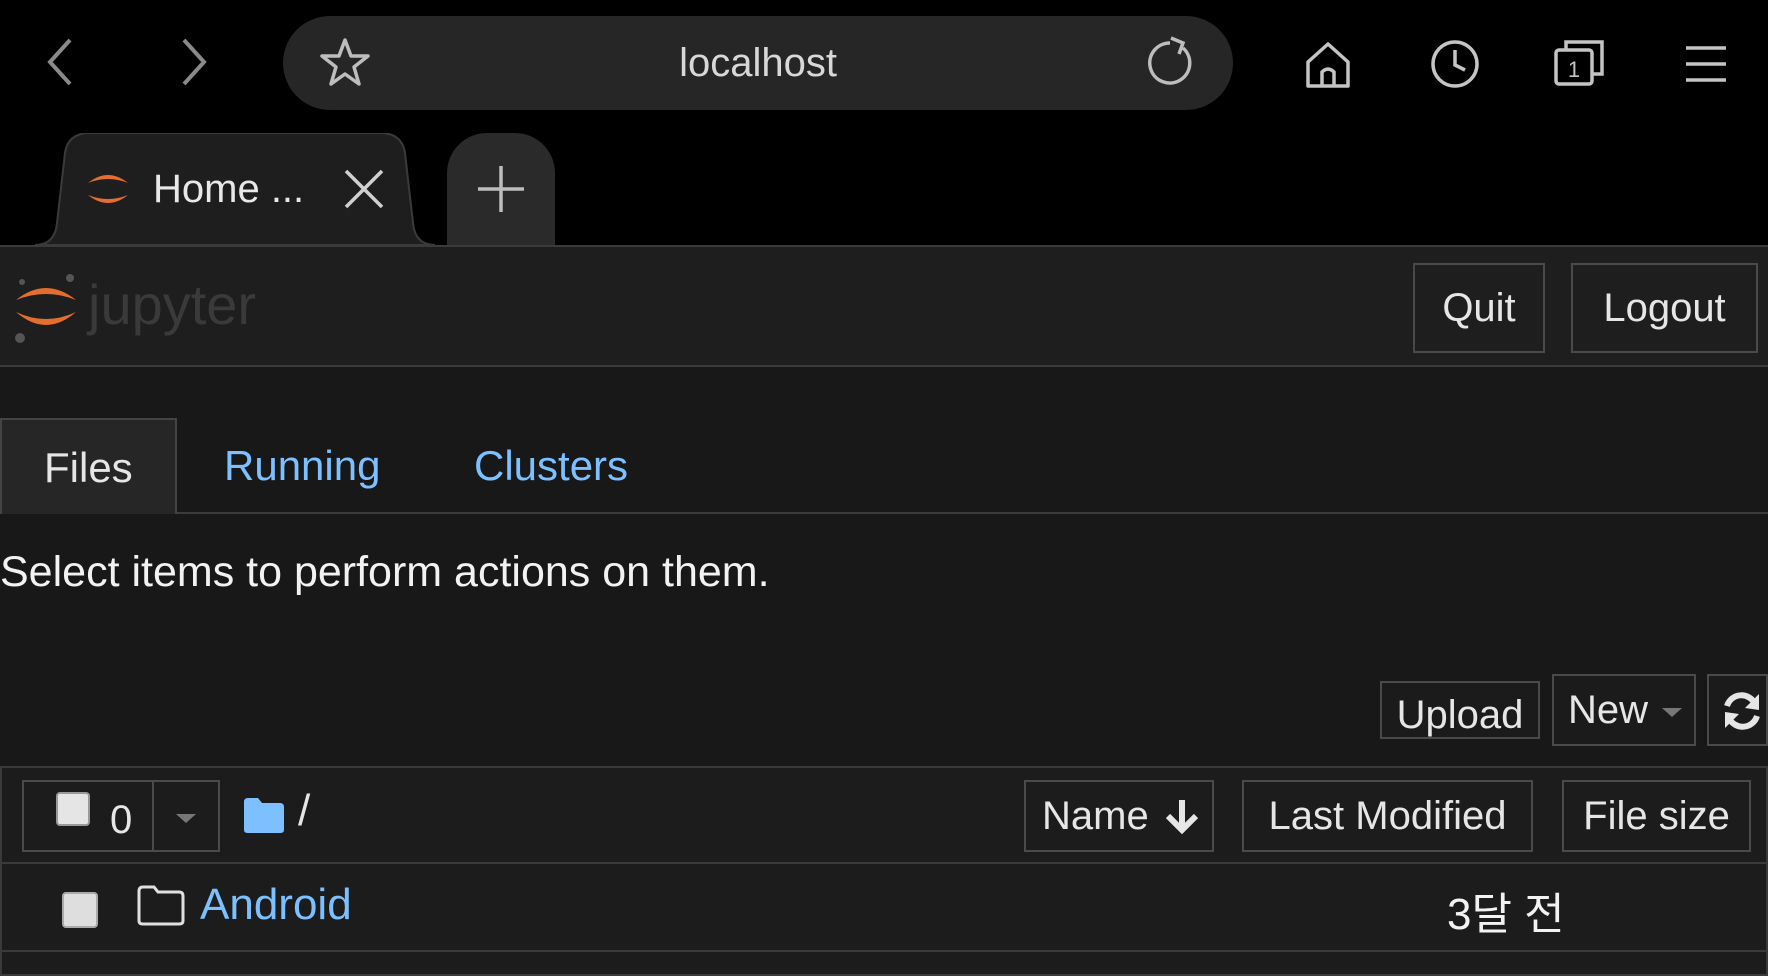 This screenshot has width=1768, height=976. I want to click on notebook-tabs: Files Running Clusters, so click(884, 466).